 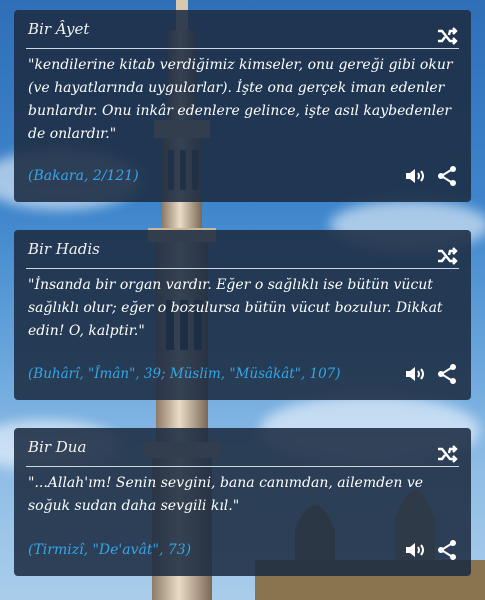 I want to click on prayer-source: (Tirmizî, "De'avât", 73), so click(x=109, y=550).